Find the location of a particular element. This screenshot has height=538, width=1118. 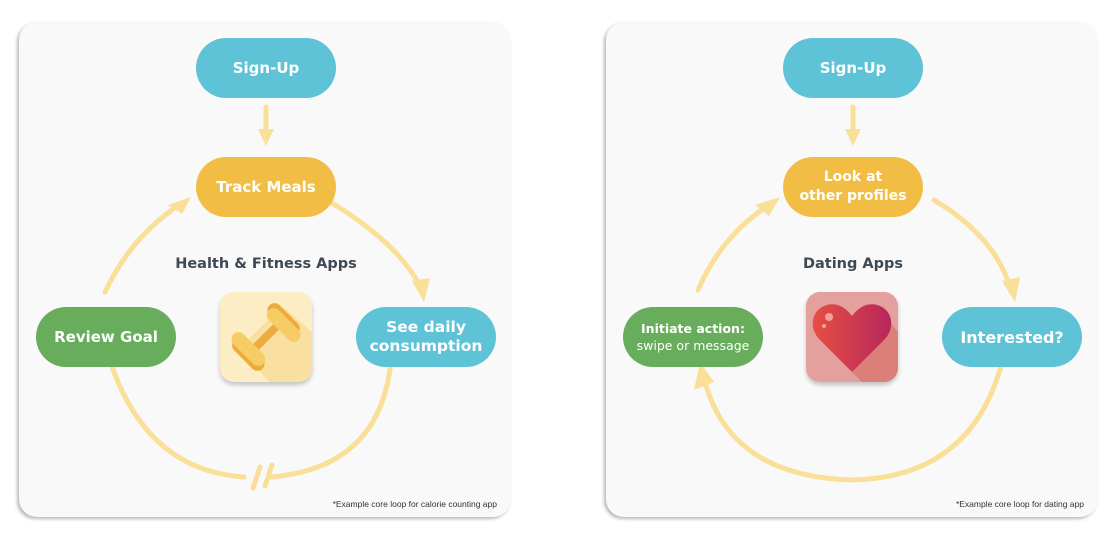

node-review-goal: Review Goal is located at coordinates (106, 337).